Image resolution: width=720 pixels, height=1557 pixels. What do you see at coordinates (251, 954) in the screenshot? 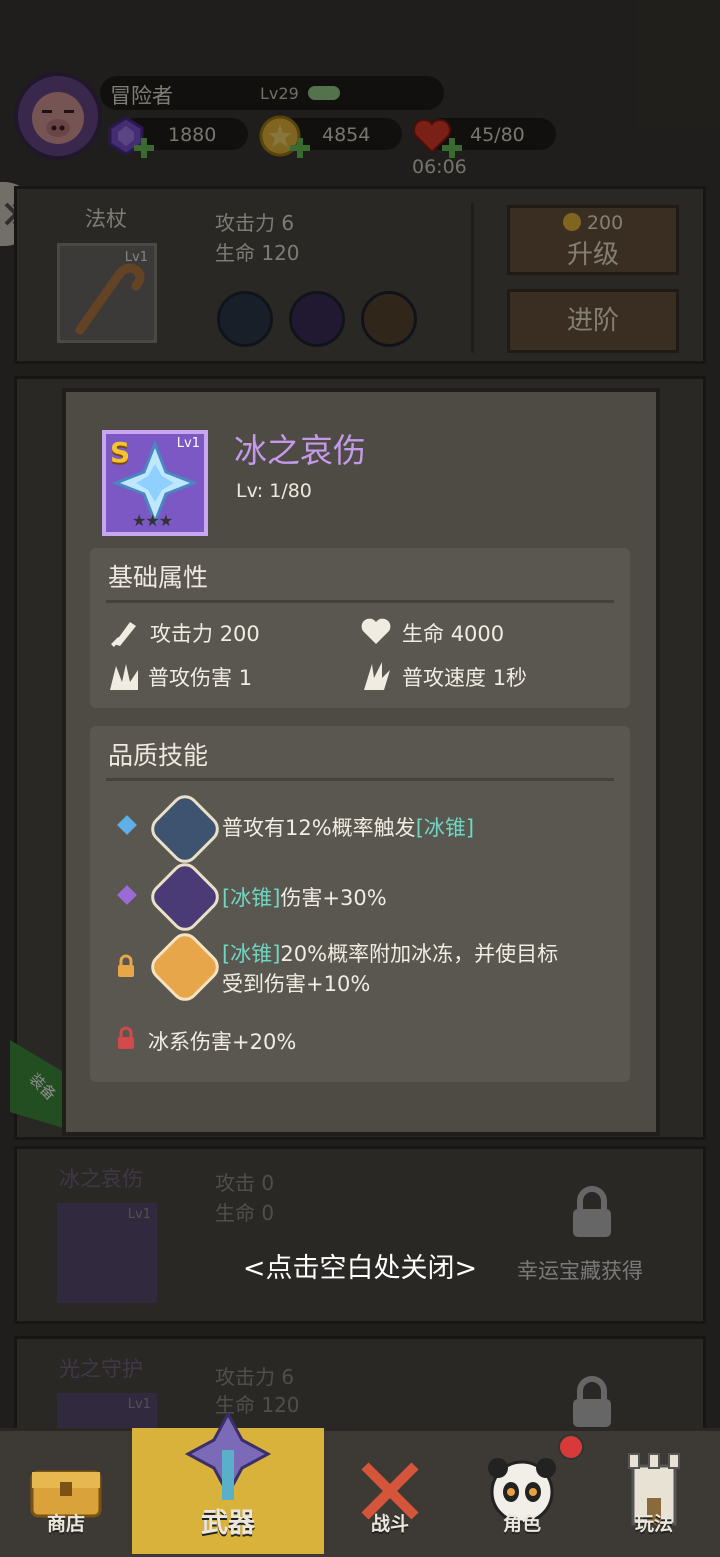
I see `skill3-highlight: [冰锥]` at bounding box center [251, 954].